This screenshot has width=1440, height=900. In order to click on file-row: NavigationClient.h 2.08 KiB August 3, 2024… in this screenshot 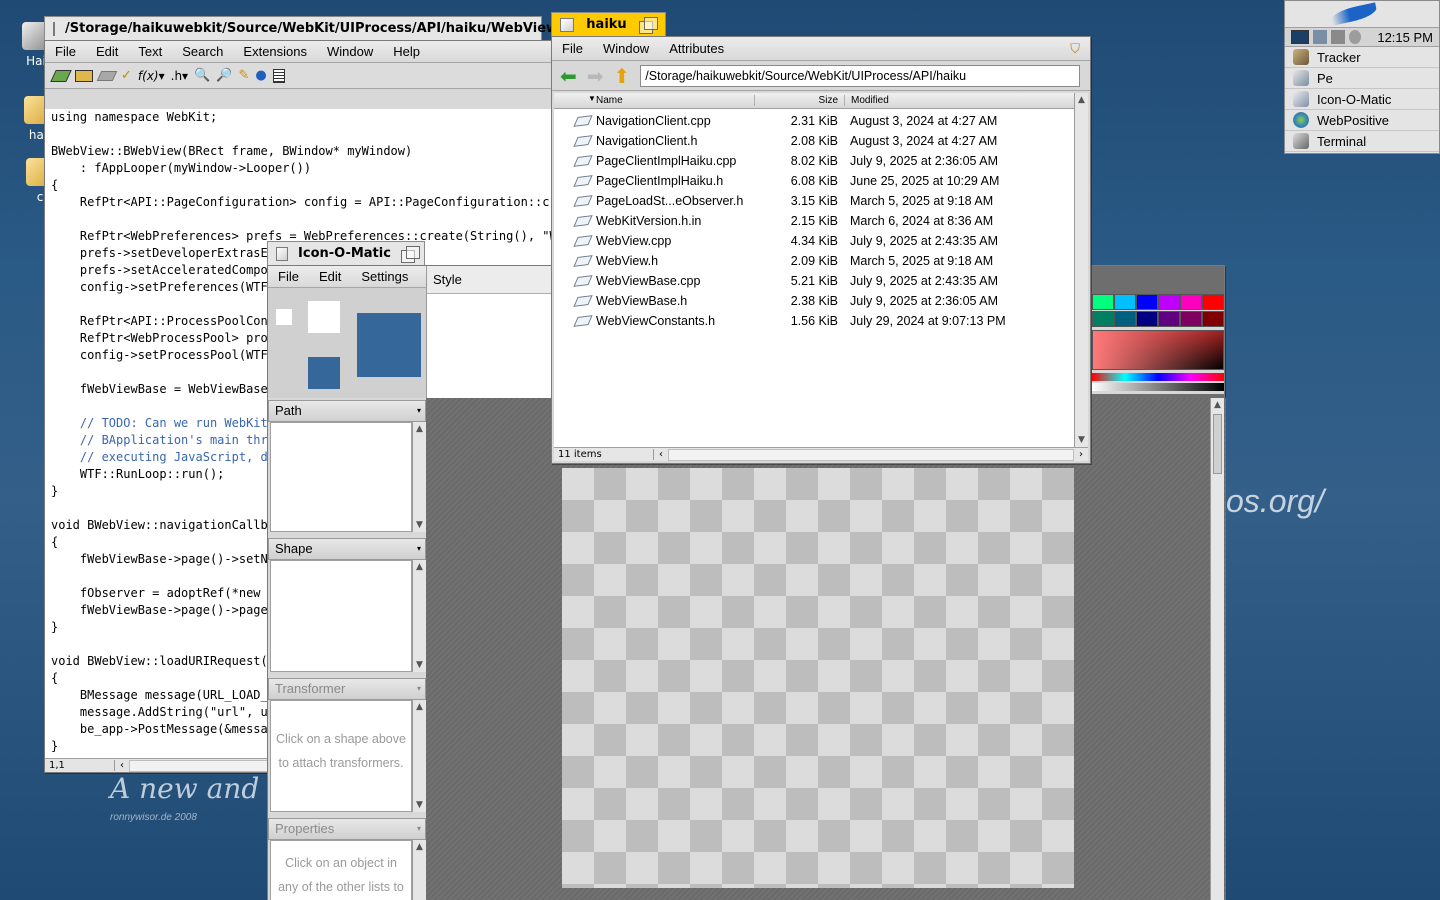, I will do `click(814, 141)`.